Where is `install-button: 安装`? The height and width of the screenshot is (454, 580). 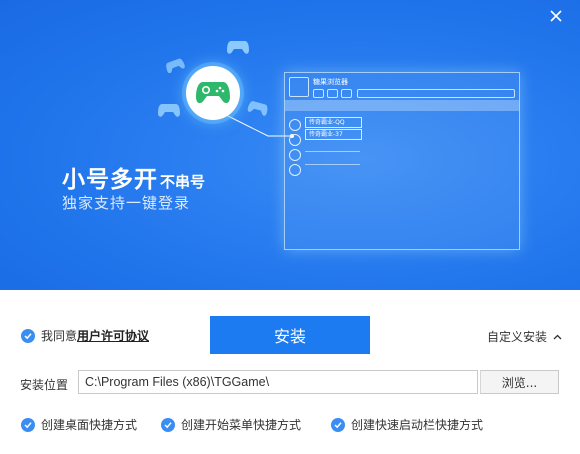 install-button: 安装 is located at coordinates (290, 335).